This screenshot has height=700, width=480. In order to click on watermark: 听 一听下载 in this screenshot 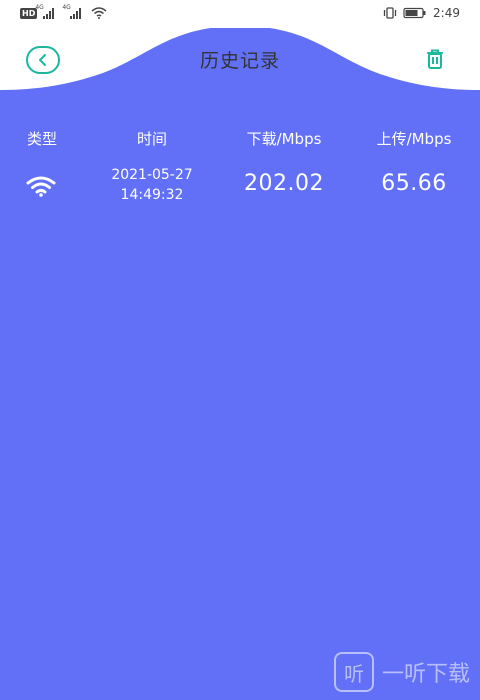, I will do `click(401, 672)`.